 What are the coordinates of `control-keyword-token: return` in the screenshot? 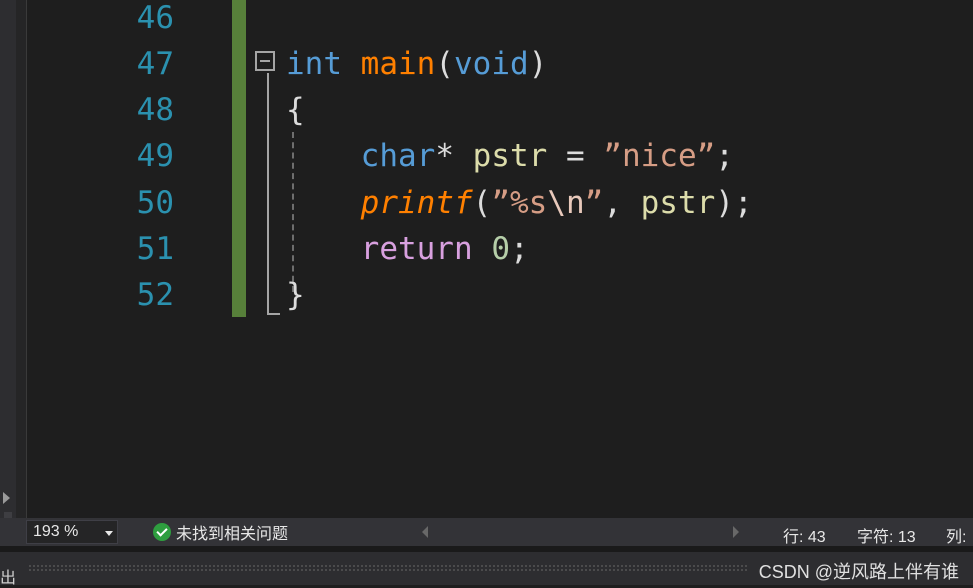 It's located at (416, 249).